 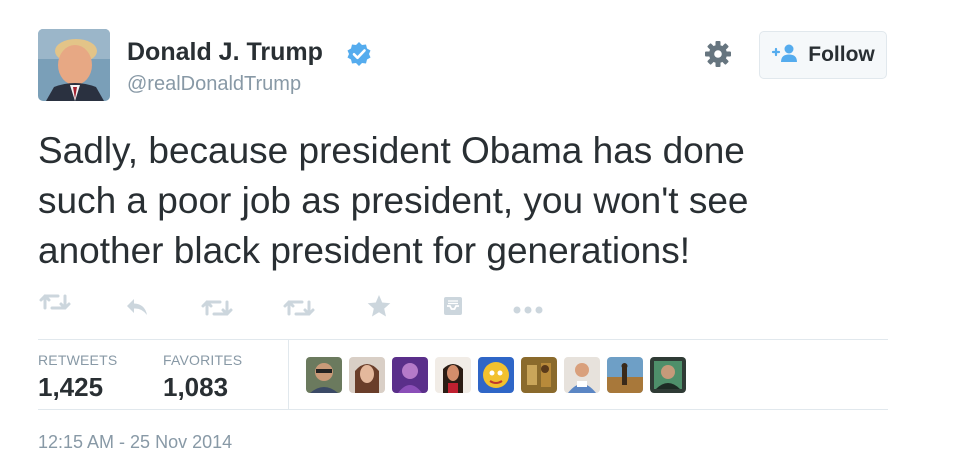 I want to click on inbox-icon, so click(x=453, y=308).